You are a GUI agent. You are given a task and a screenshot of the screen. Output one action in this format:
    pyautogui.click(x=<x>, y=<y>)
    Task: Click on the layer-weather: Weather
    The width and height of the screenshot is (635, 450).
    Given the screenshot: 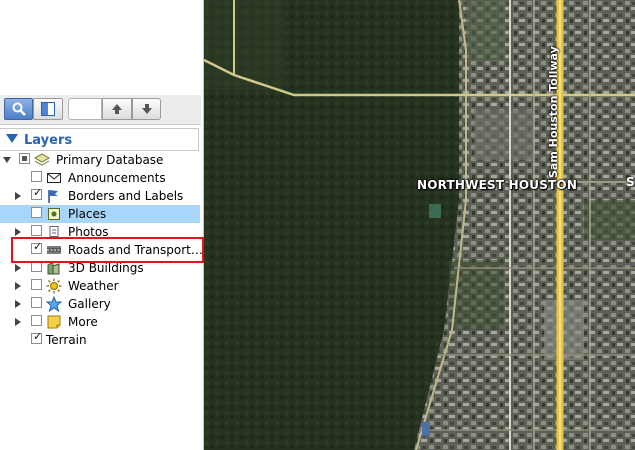 What is the action you would take?
    pyautogui.click(x=100, y=286)
    